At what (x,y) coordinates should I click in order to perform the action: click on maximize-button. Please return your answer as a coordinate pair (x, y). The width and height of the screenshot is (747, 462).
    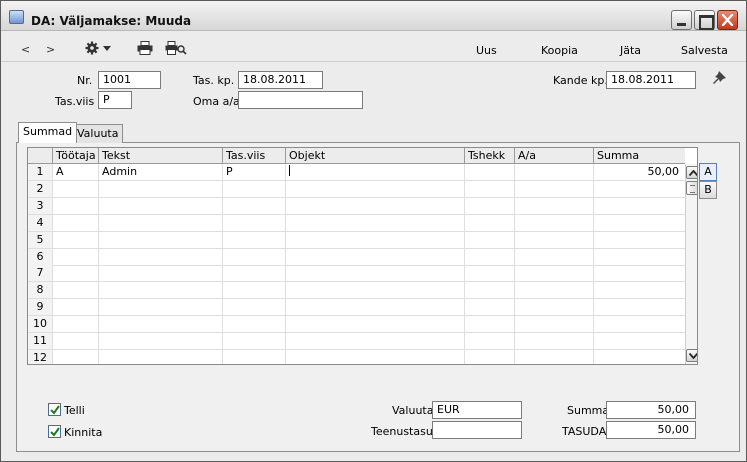
    Looking at the image, I should click on (704, 20).